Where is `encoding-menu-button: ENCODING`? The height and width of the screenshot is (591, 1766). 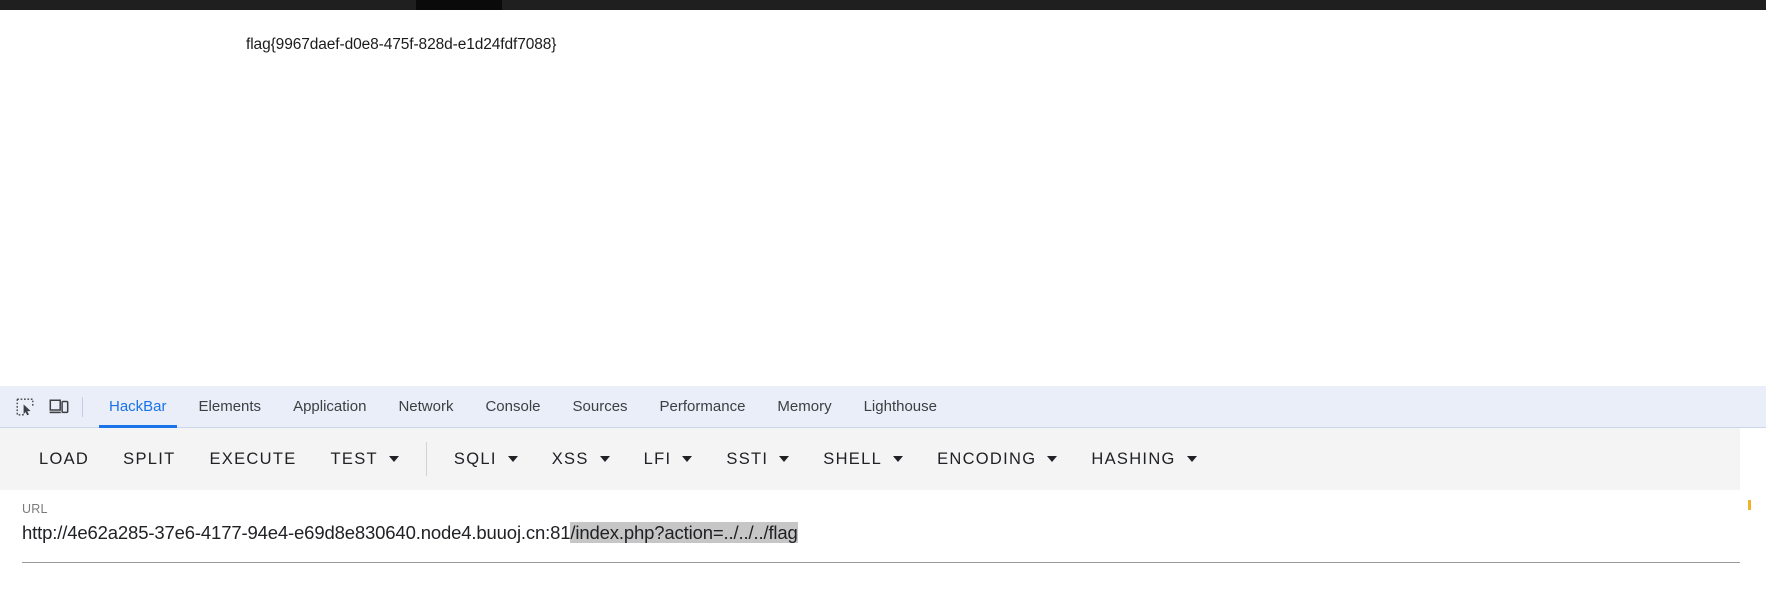 encoding-menu-button: ENCODING is located at coordinates (997, 459).